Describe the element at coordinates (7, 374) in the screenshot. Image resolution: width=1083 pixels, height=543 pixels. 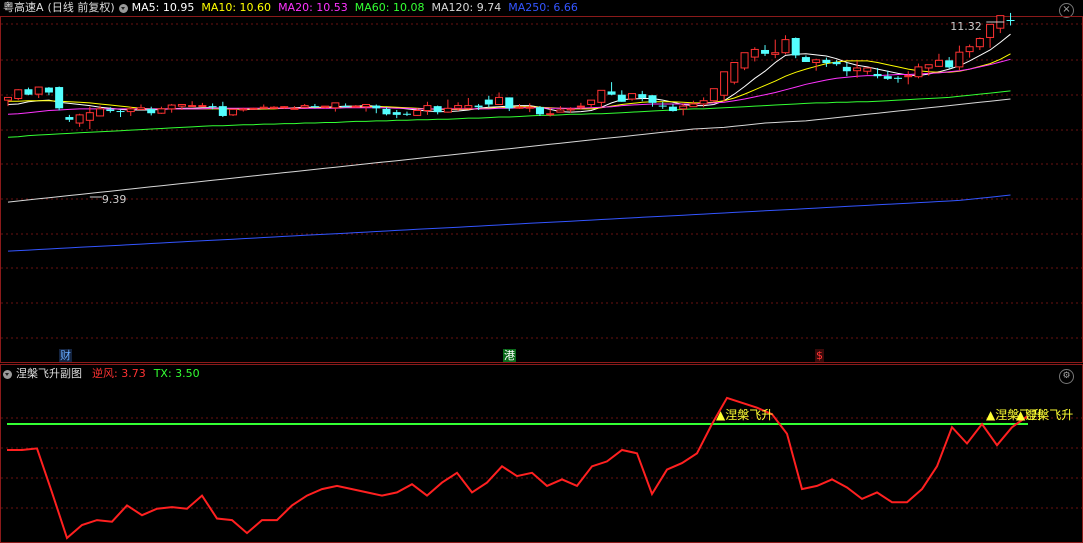
I see `chevron-down-icon` at that location.